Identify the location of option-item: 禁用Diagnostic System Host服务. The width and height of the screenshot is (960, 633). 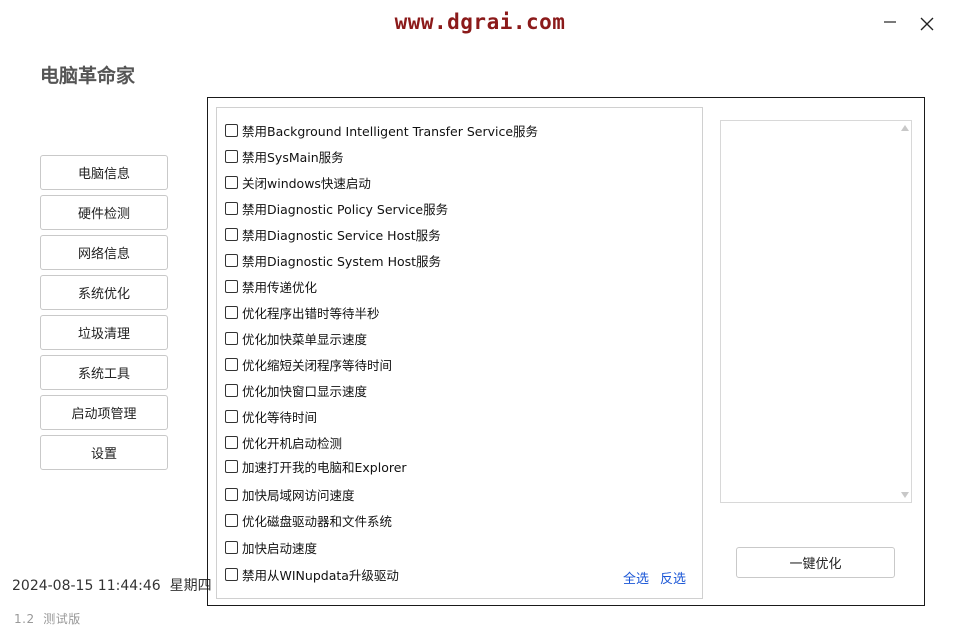
(333, 260).